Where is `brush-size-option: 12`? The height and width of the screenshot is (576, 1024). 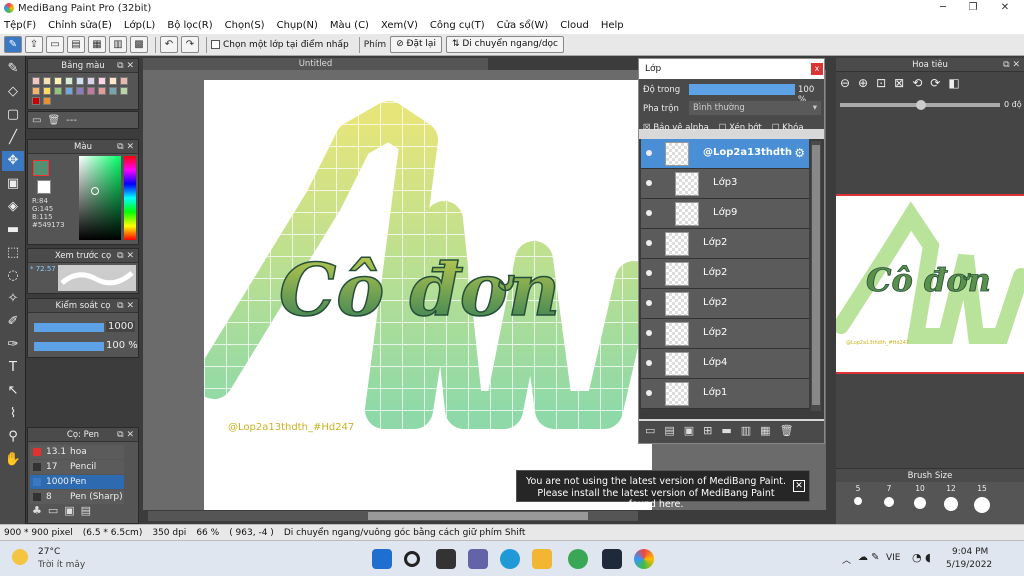
brush-size-option: 12 is located at coordinates (951, 497).